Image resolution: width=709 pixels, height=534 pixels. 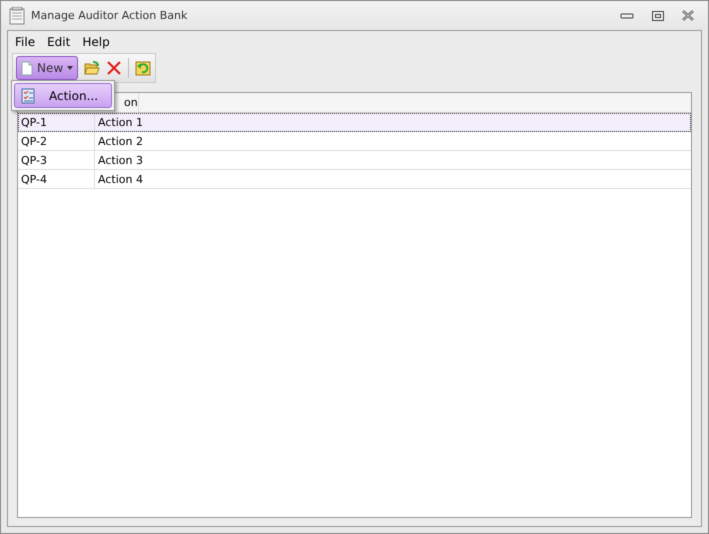 What do you see at coordinates (17, 15) in the screenshot?
I see `notepad-icon` at bounding box center [17, 15].